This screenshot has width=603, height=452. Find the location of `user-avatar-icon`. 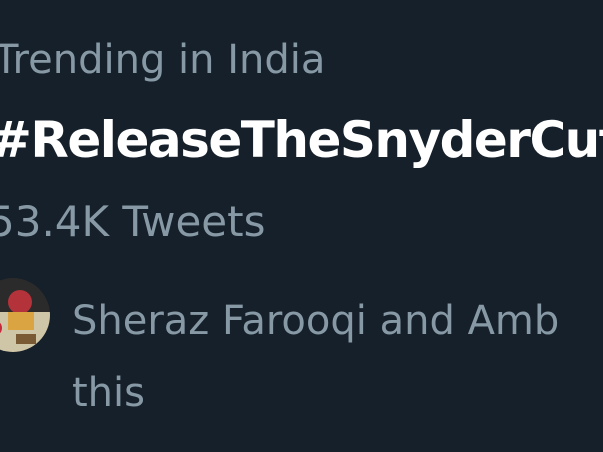

user-avatar-icon is located at coordinates (25, 315).